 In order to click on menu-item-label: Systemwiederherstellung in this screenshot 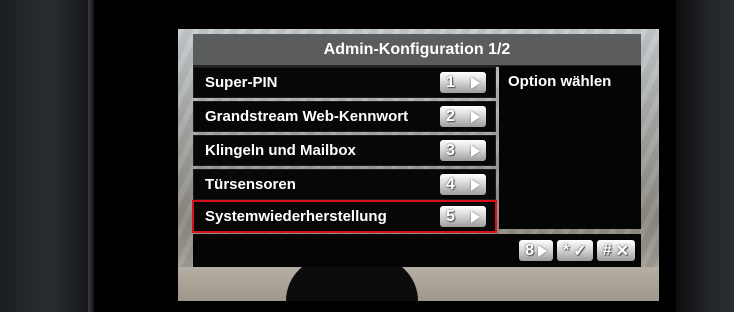, I will do `click(296, 216)`.